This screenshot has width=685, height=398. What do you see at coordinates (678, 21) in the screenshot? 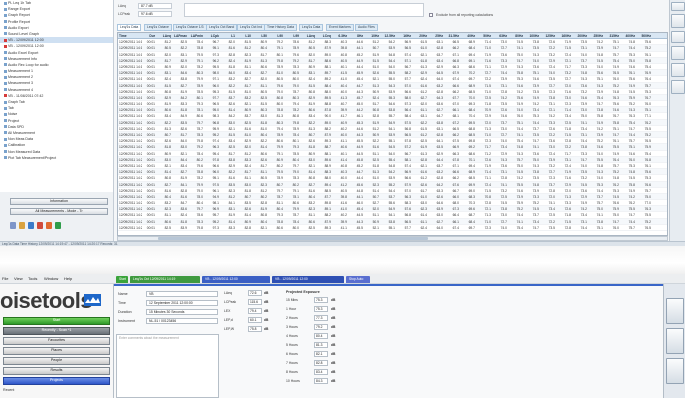
I see `report-tool-icon` at bounding box center [678, 21].